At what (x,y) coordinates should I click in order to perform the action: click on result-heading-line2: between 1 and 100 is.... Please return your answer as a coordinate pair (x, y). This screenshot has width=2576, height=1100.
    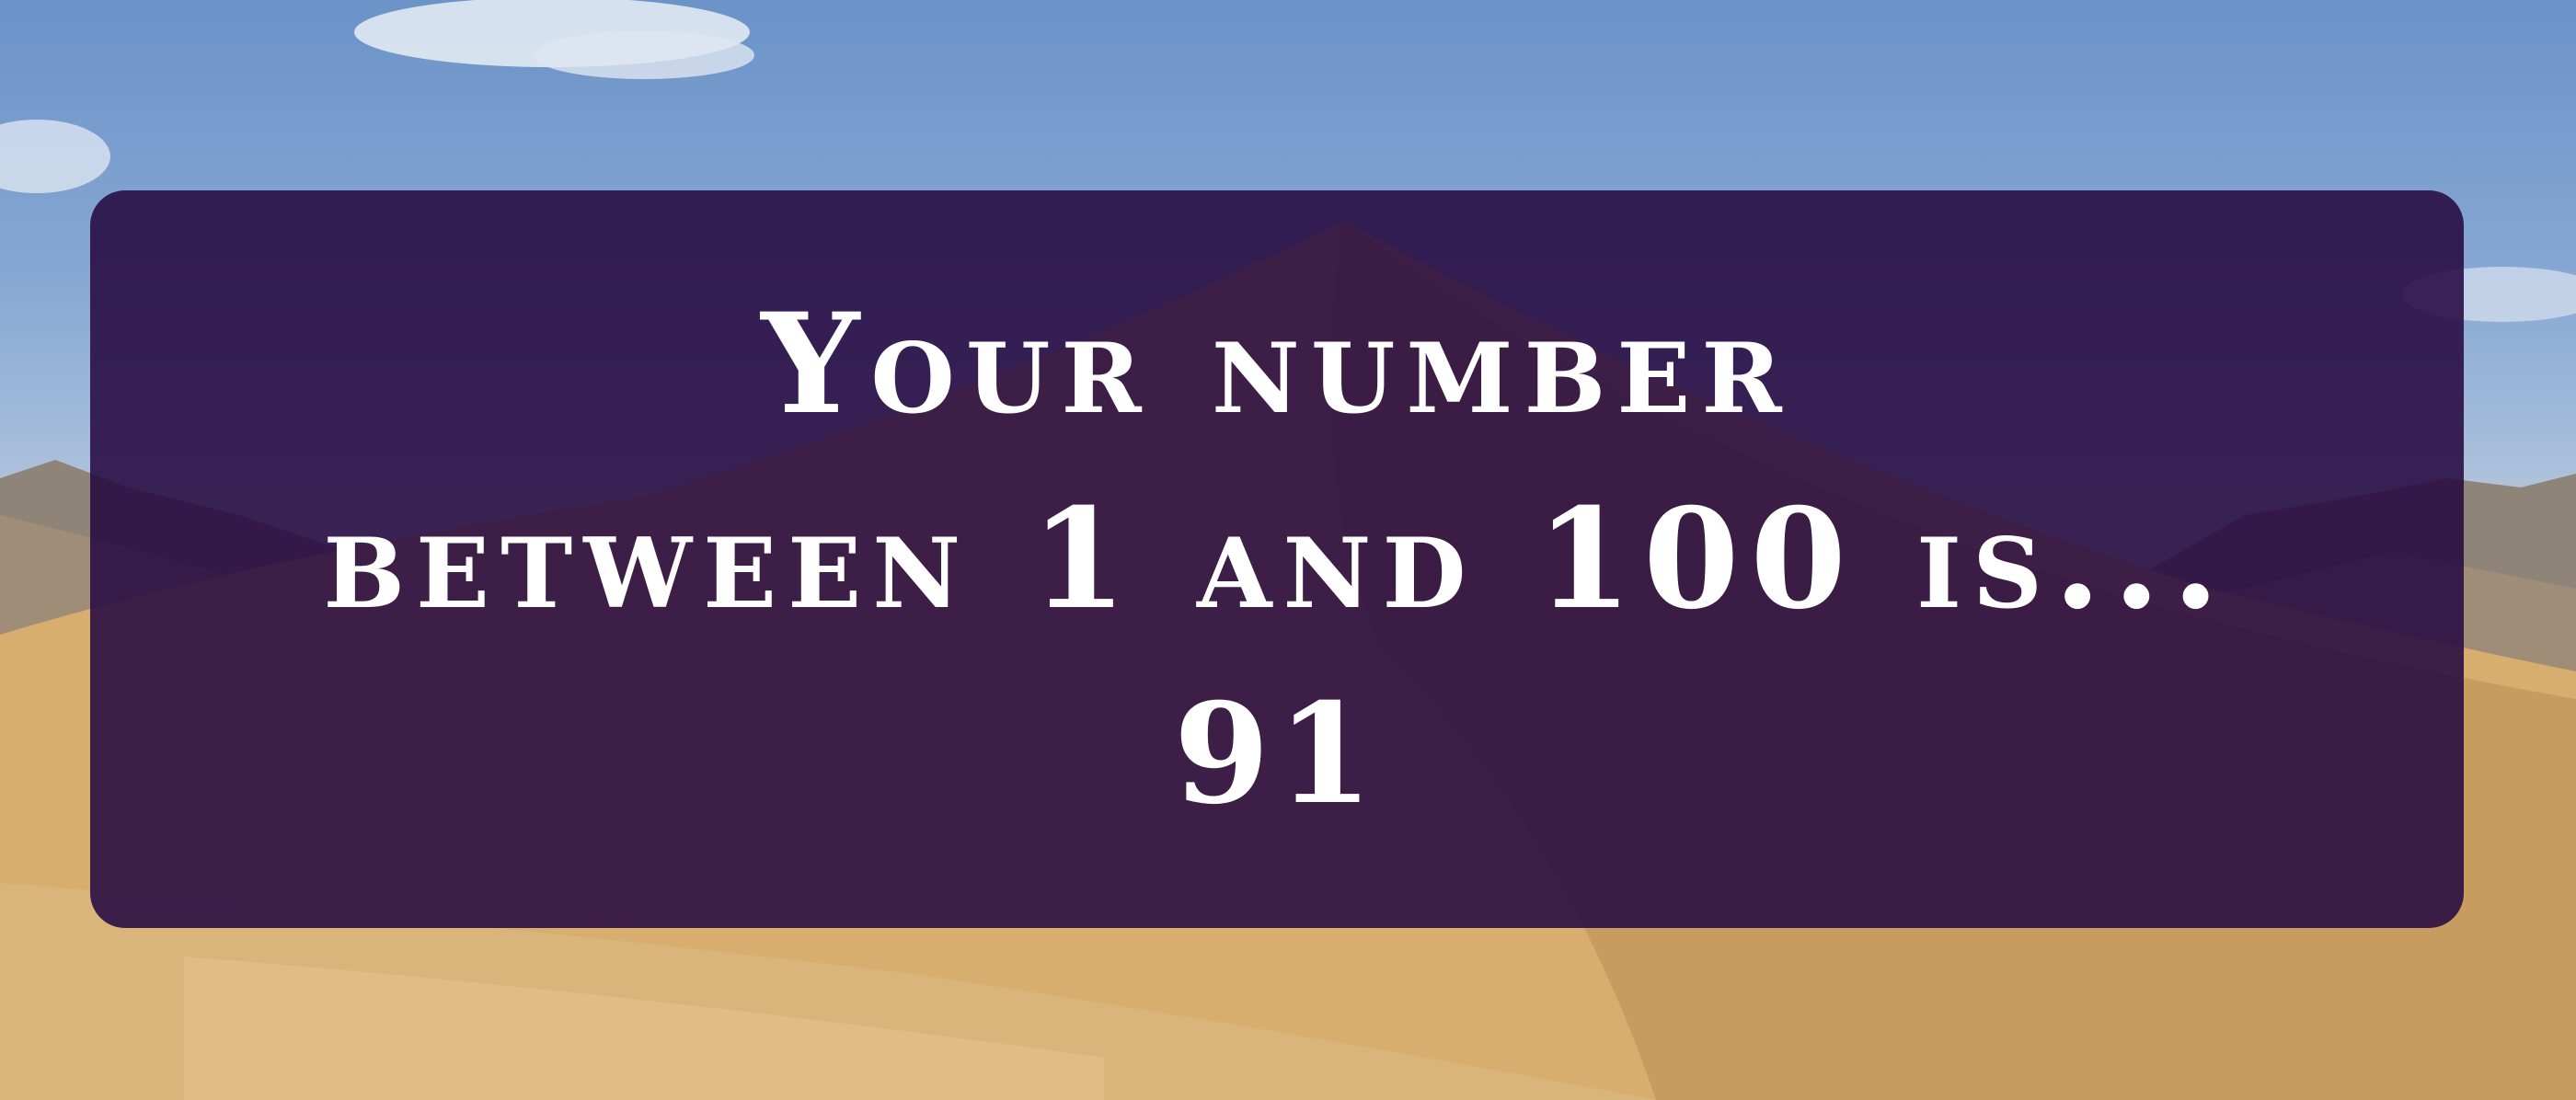
    Looking at the image, I should click on (1277, 559).